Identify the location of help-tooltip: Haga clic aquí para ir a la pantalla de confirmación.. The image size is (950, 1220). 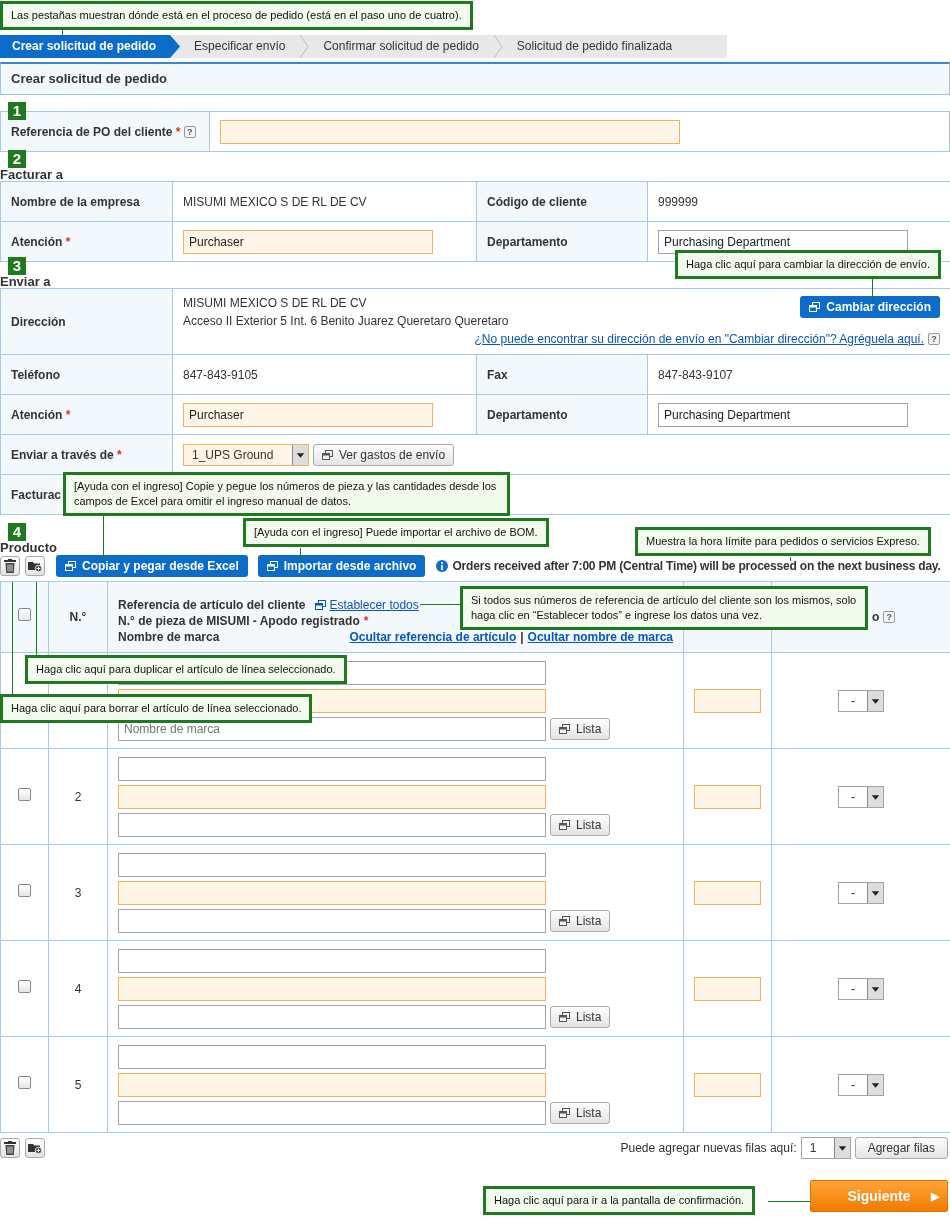
(619, 1200).